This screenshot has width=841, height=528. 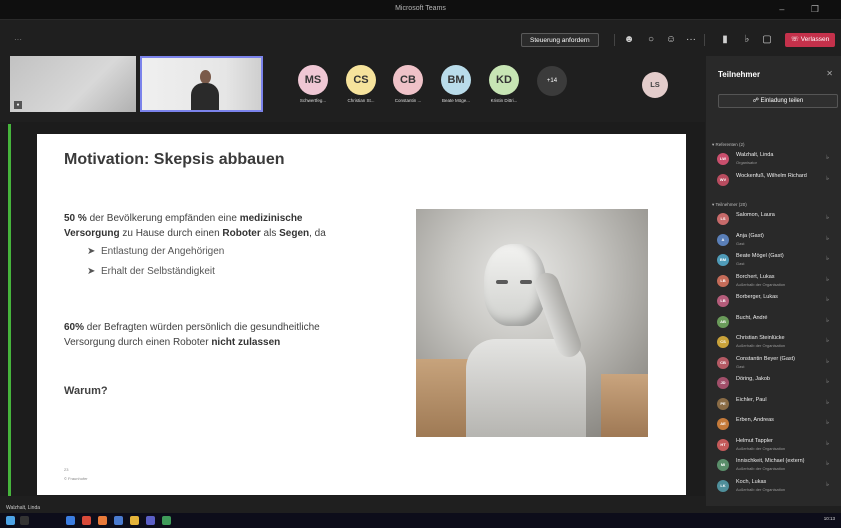 I want to click on outlook-icon, so click(x=118, y=520).